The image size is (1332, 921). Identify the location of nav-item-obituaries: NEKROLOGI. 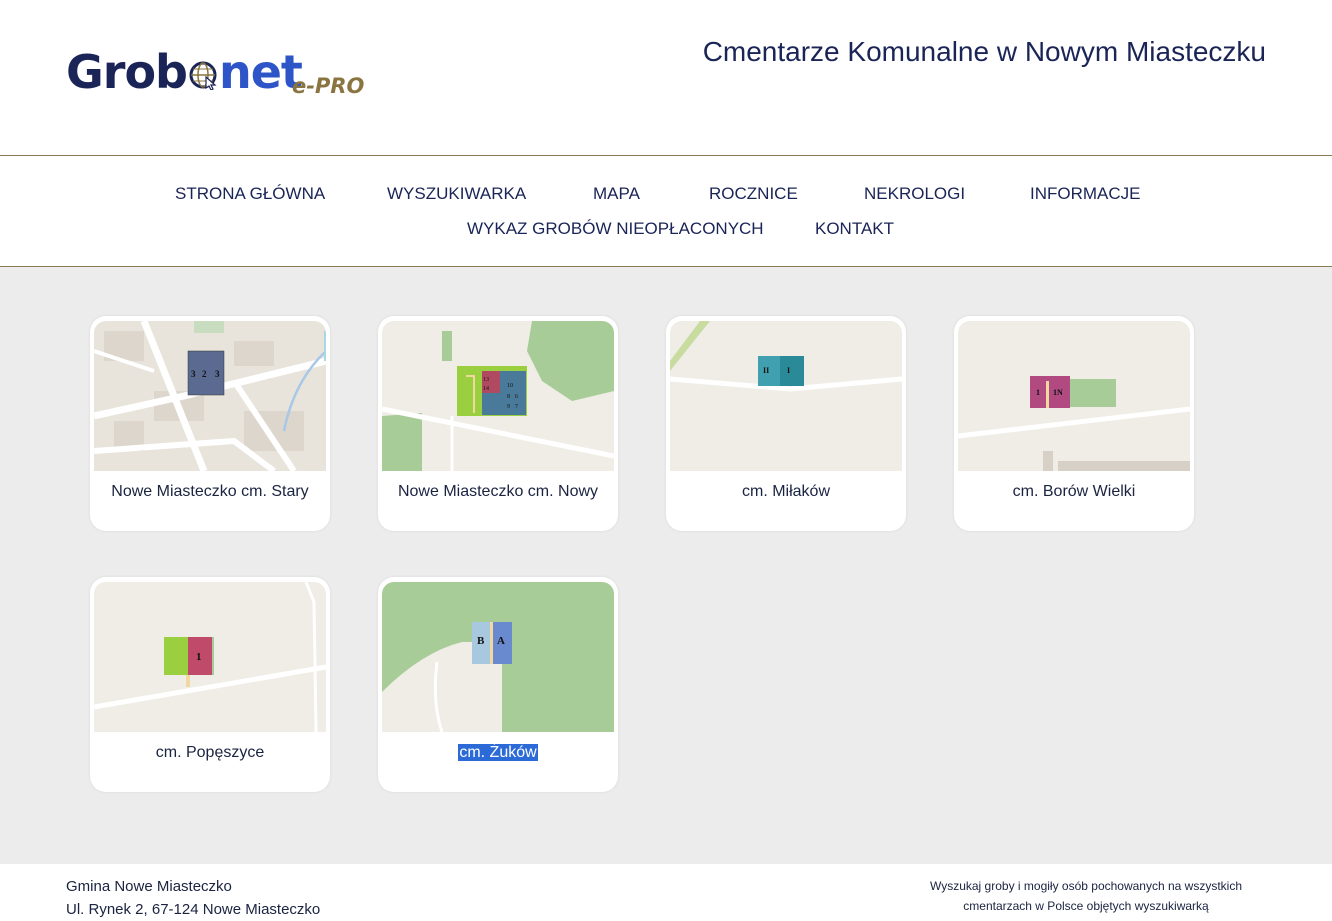
(914, 194).